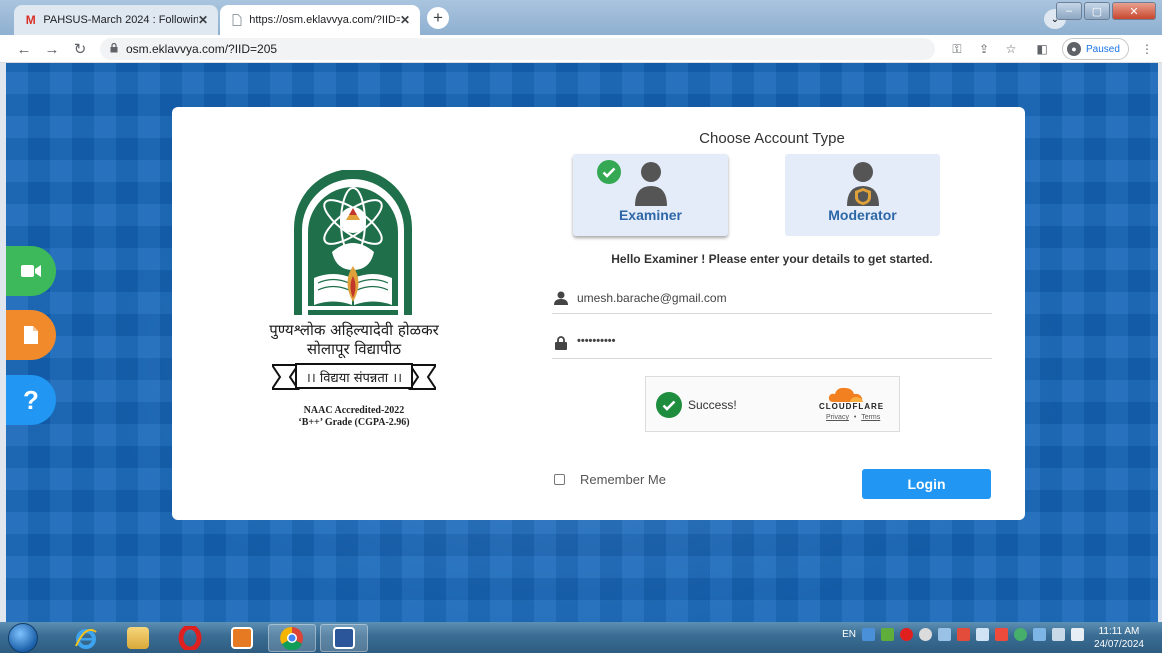 Image resolution: width=1162 pixels, height=653 pixels. I want to click on tray-flag-icon, so click(1001, 634).